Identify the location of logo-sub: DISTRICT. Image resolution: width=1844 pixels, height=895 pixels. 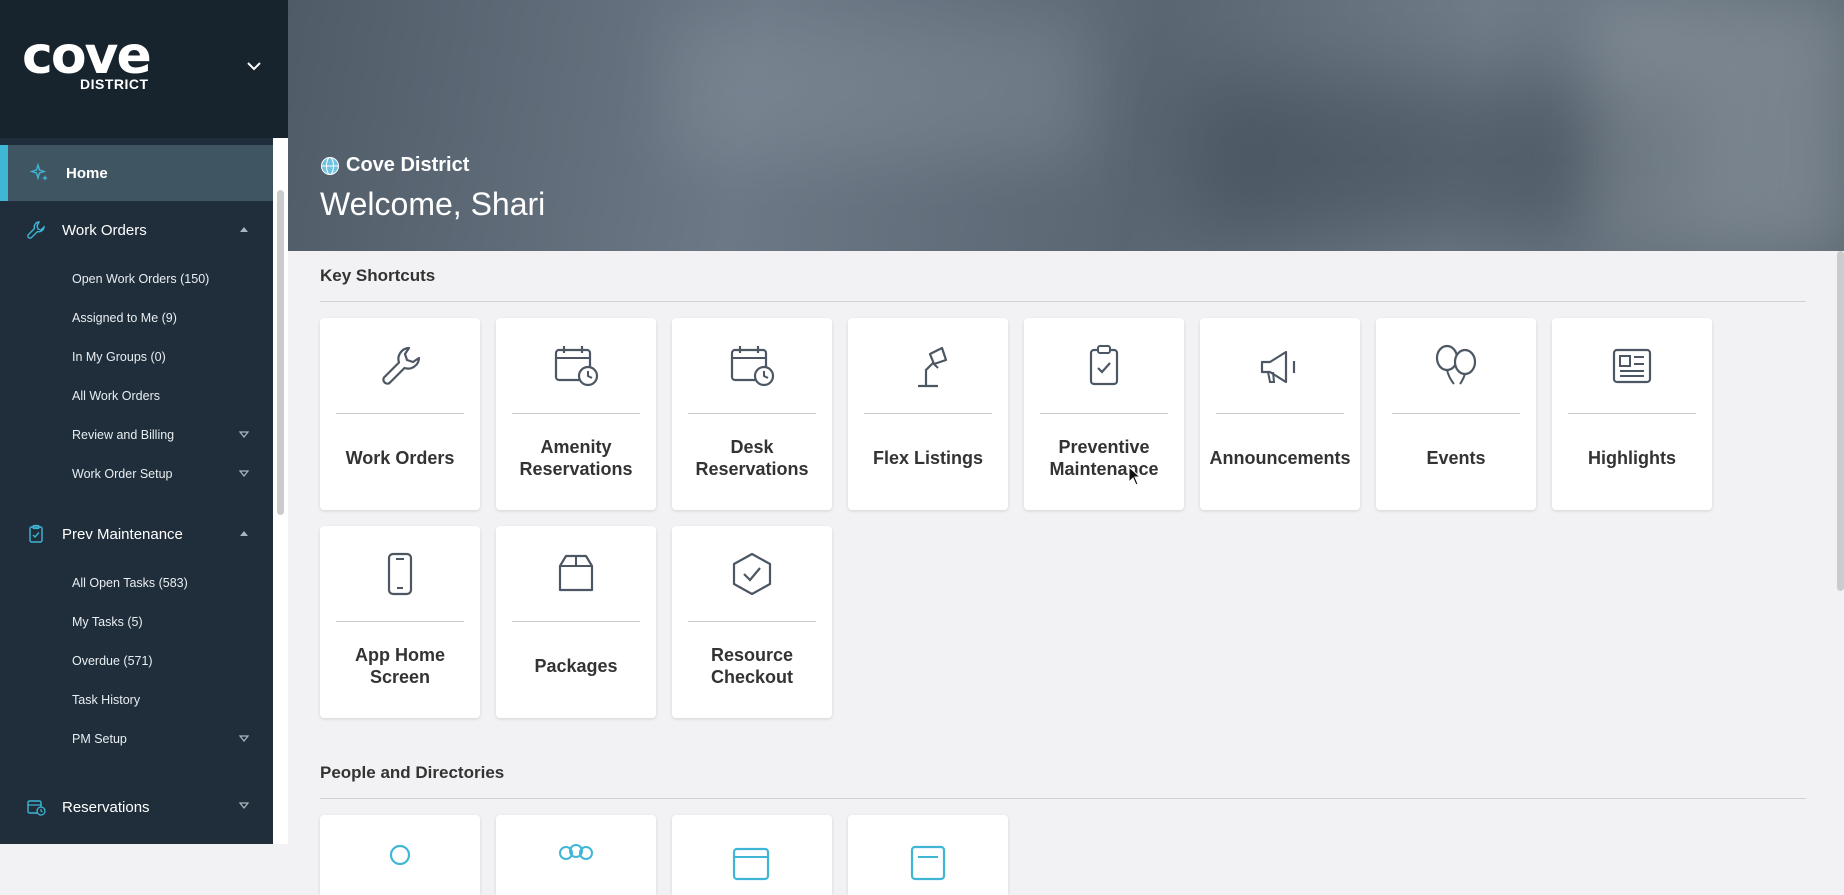
(114, 84).